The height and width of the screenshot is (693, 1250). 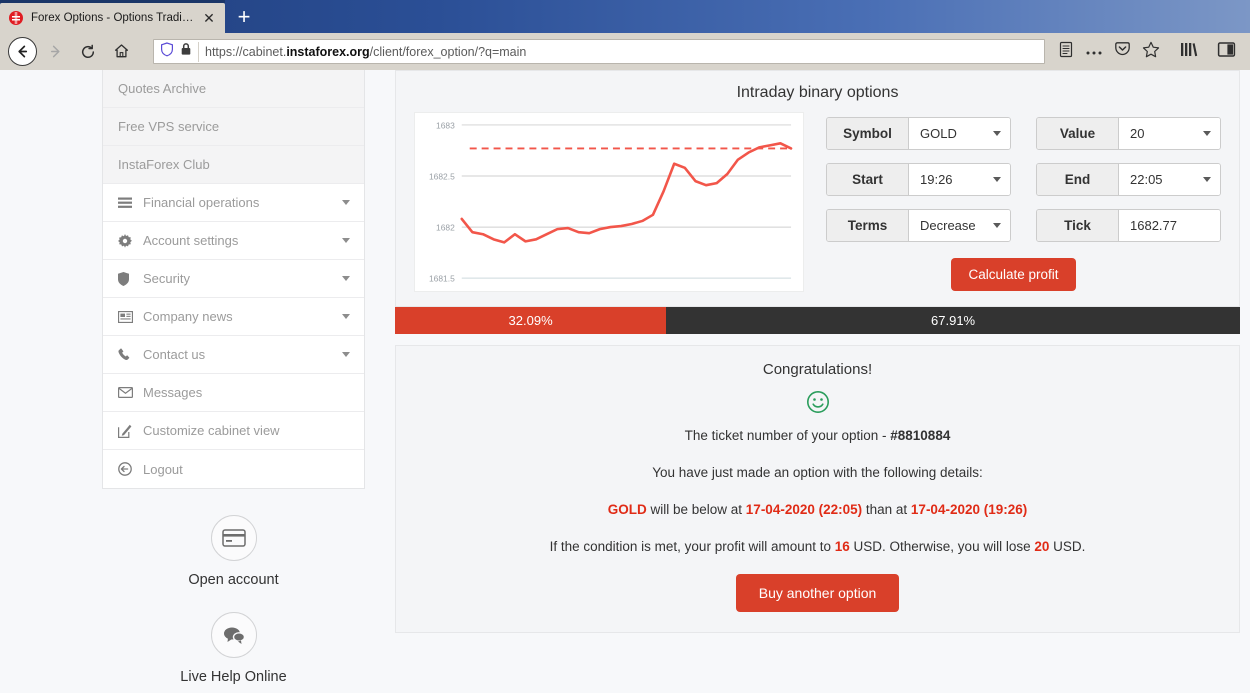 I want to click on reader-view-icon, so click(x=1066, y=52).